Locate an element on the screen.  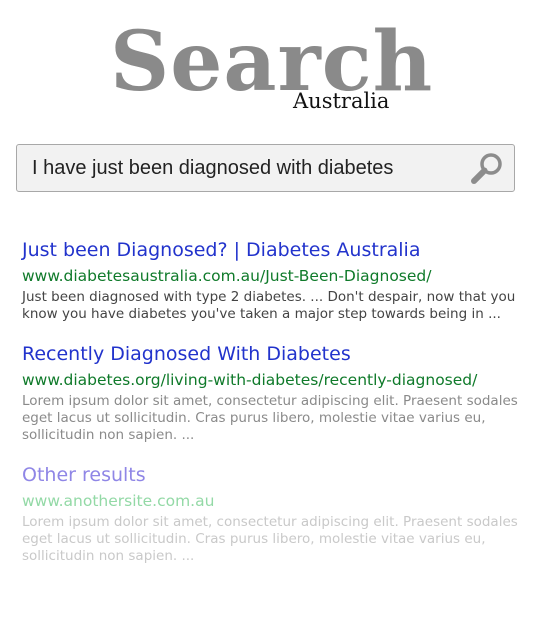
search-input: I have just been diagnosed with diabetes is located at coordinates (265, 168).